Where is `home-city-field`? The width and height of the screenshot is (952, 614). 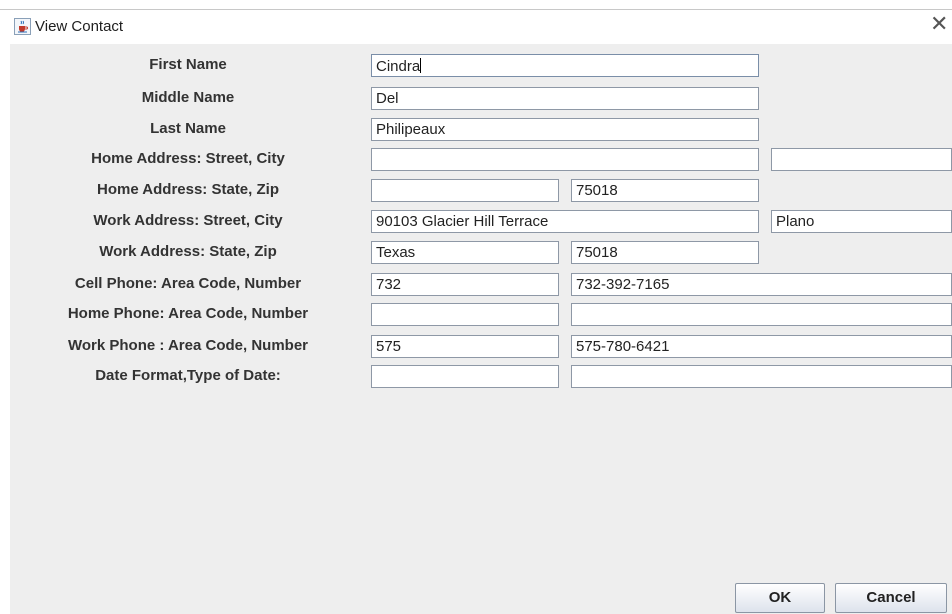 home-city-field is located at coordinates (861, 159).